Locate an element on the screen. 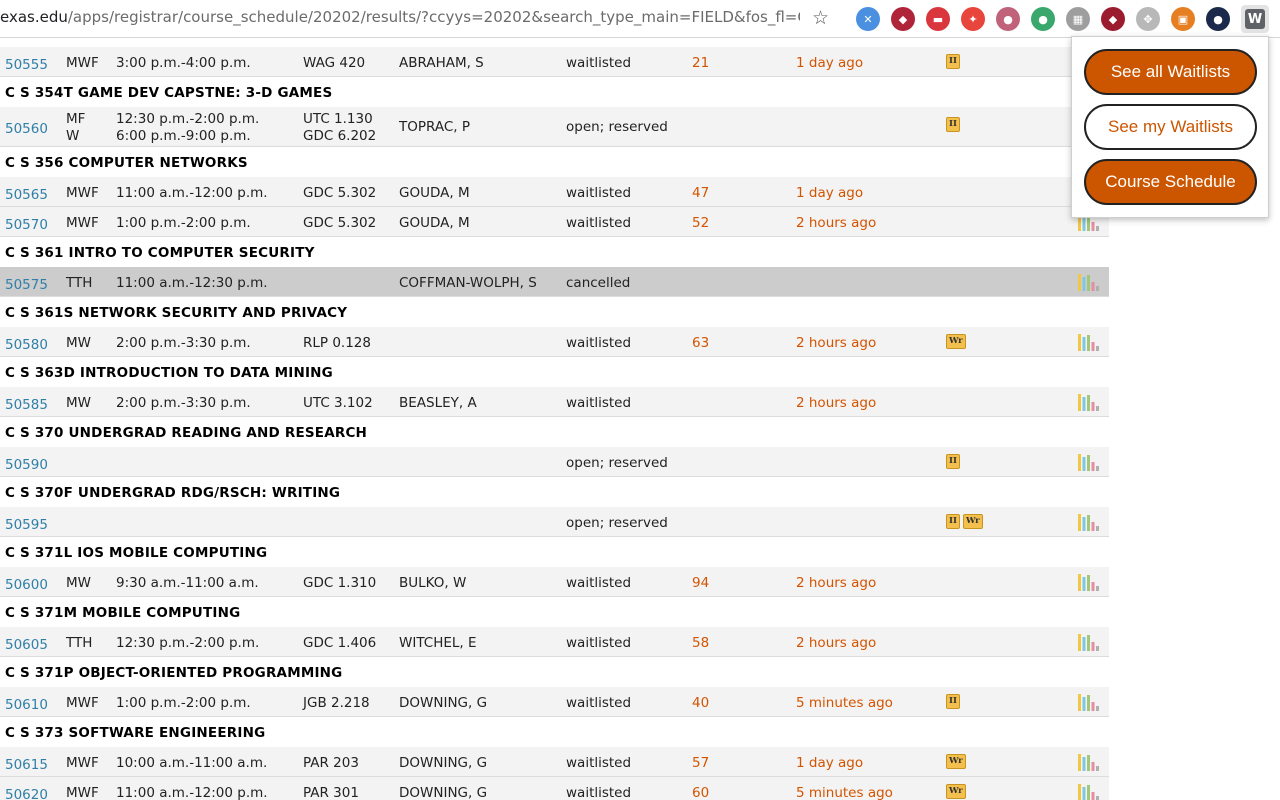 Image resolution: width=1280 pixels, height=800 pixels. waitlist-position: 21 is located at coordinates (701, 63).